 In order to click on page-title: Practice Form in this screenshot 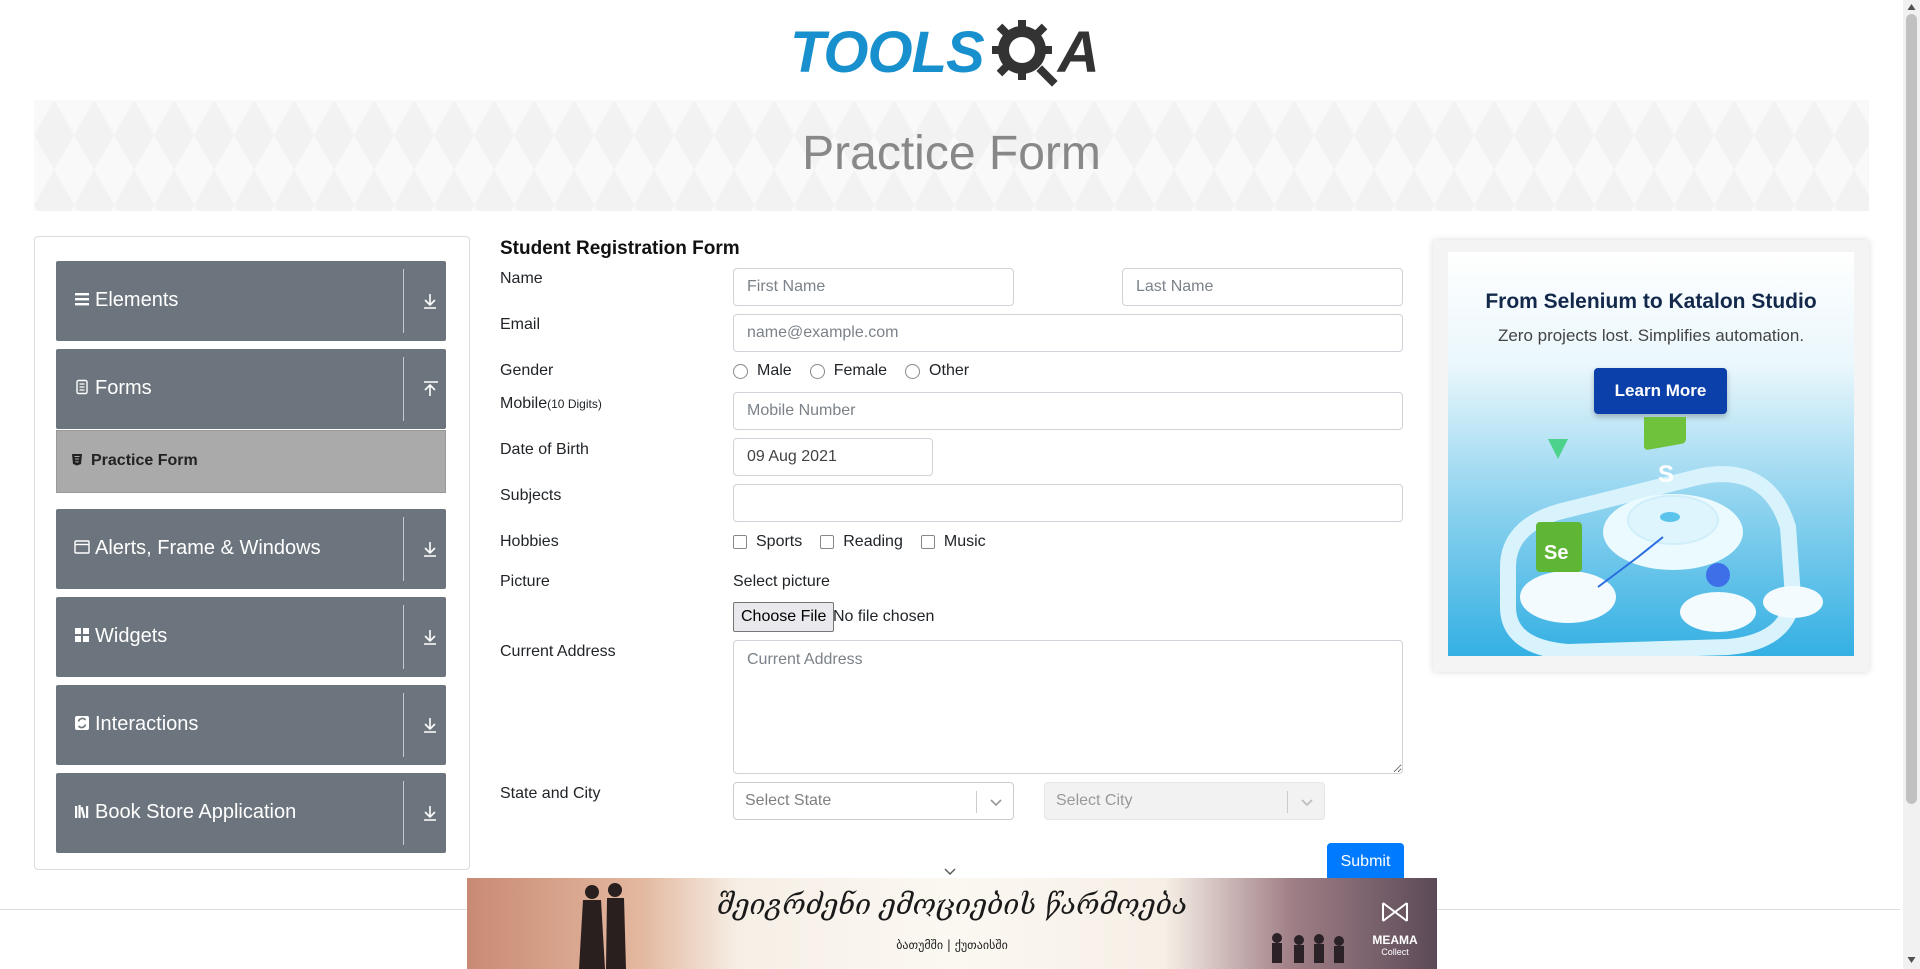, I will do `click(951, 153)`.